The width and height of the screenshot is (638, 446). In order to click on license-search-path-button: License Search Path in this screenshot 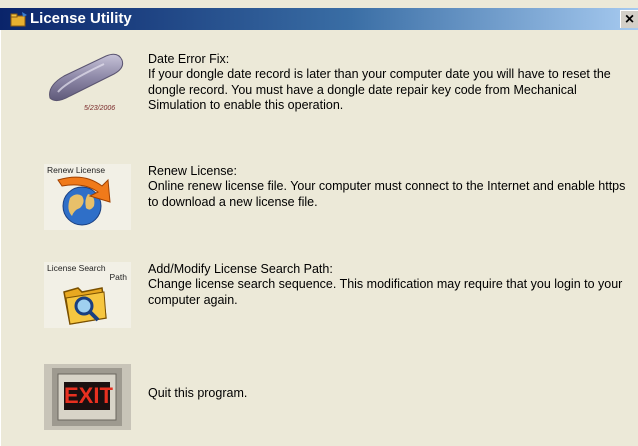, I will do `click(87, 295)`.